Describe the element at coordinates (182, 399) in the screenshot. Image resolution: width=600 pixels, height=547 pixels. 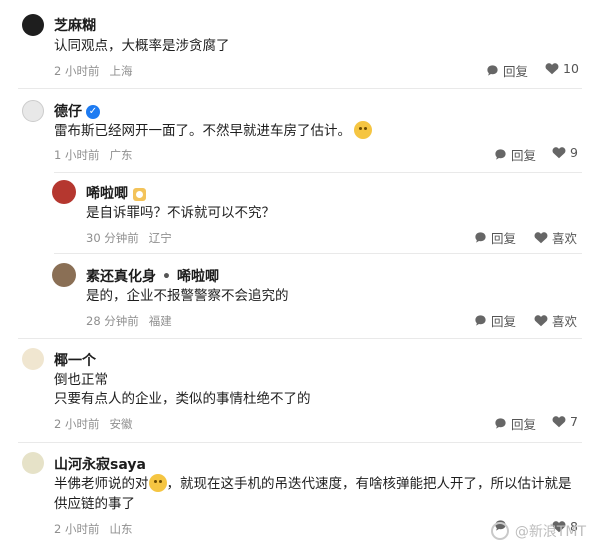
I see `comment-text-line-2: 只要有点人的企业，类似的事情杜绝不了的` at that location.